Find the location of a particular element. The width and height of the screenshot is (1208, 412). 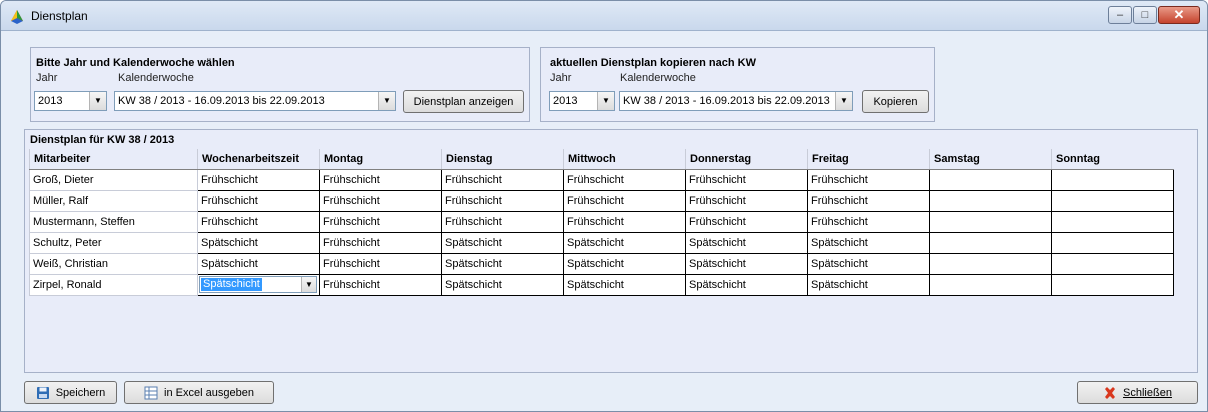

column-header: Donnerstag is located at coordinates (746, 159).